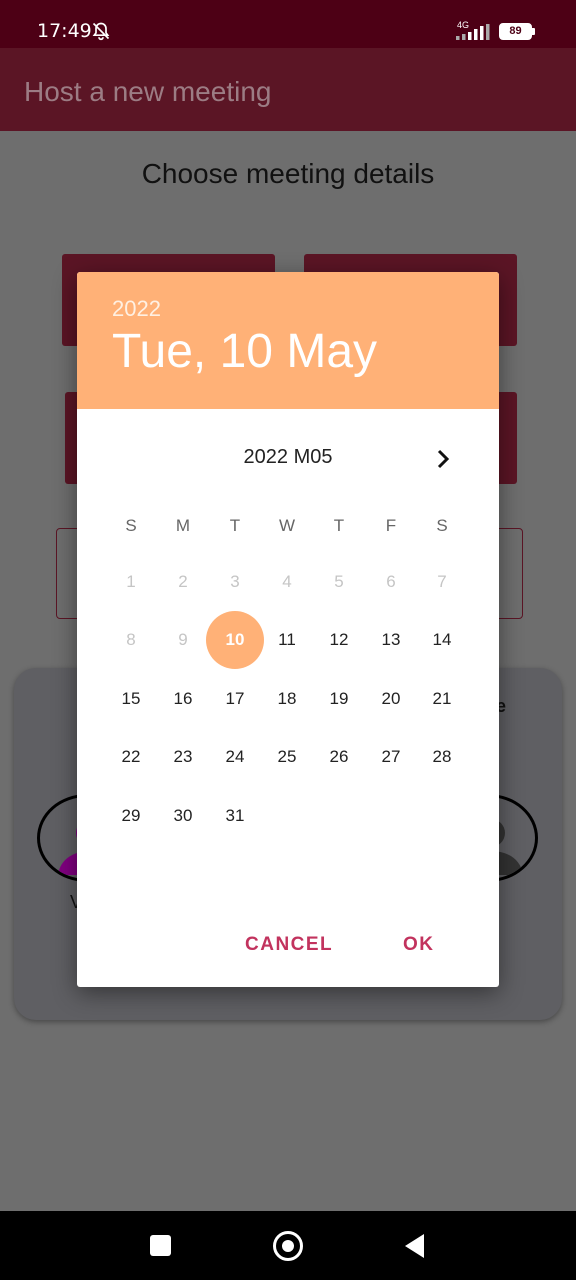 The height and width of the screenshot is (1280, 576). I want to click on calendar-day: 28, so click(442, 757).